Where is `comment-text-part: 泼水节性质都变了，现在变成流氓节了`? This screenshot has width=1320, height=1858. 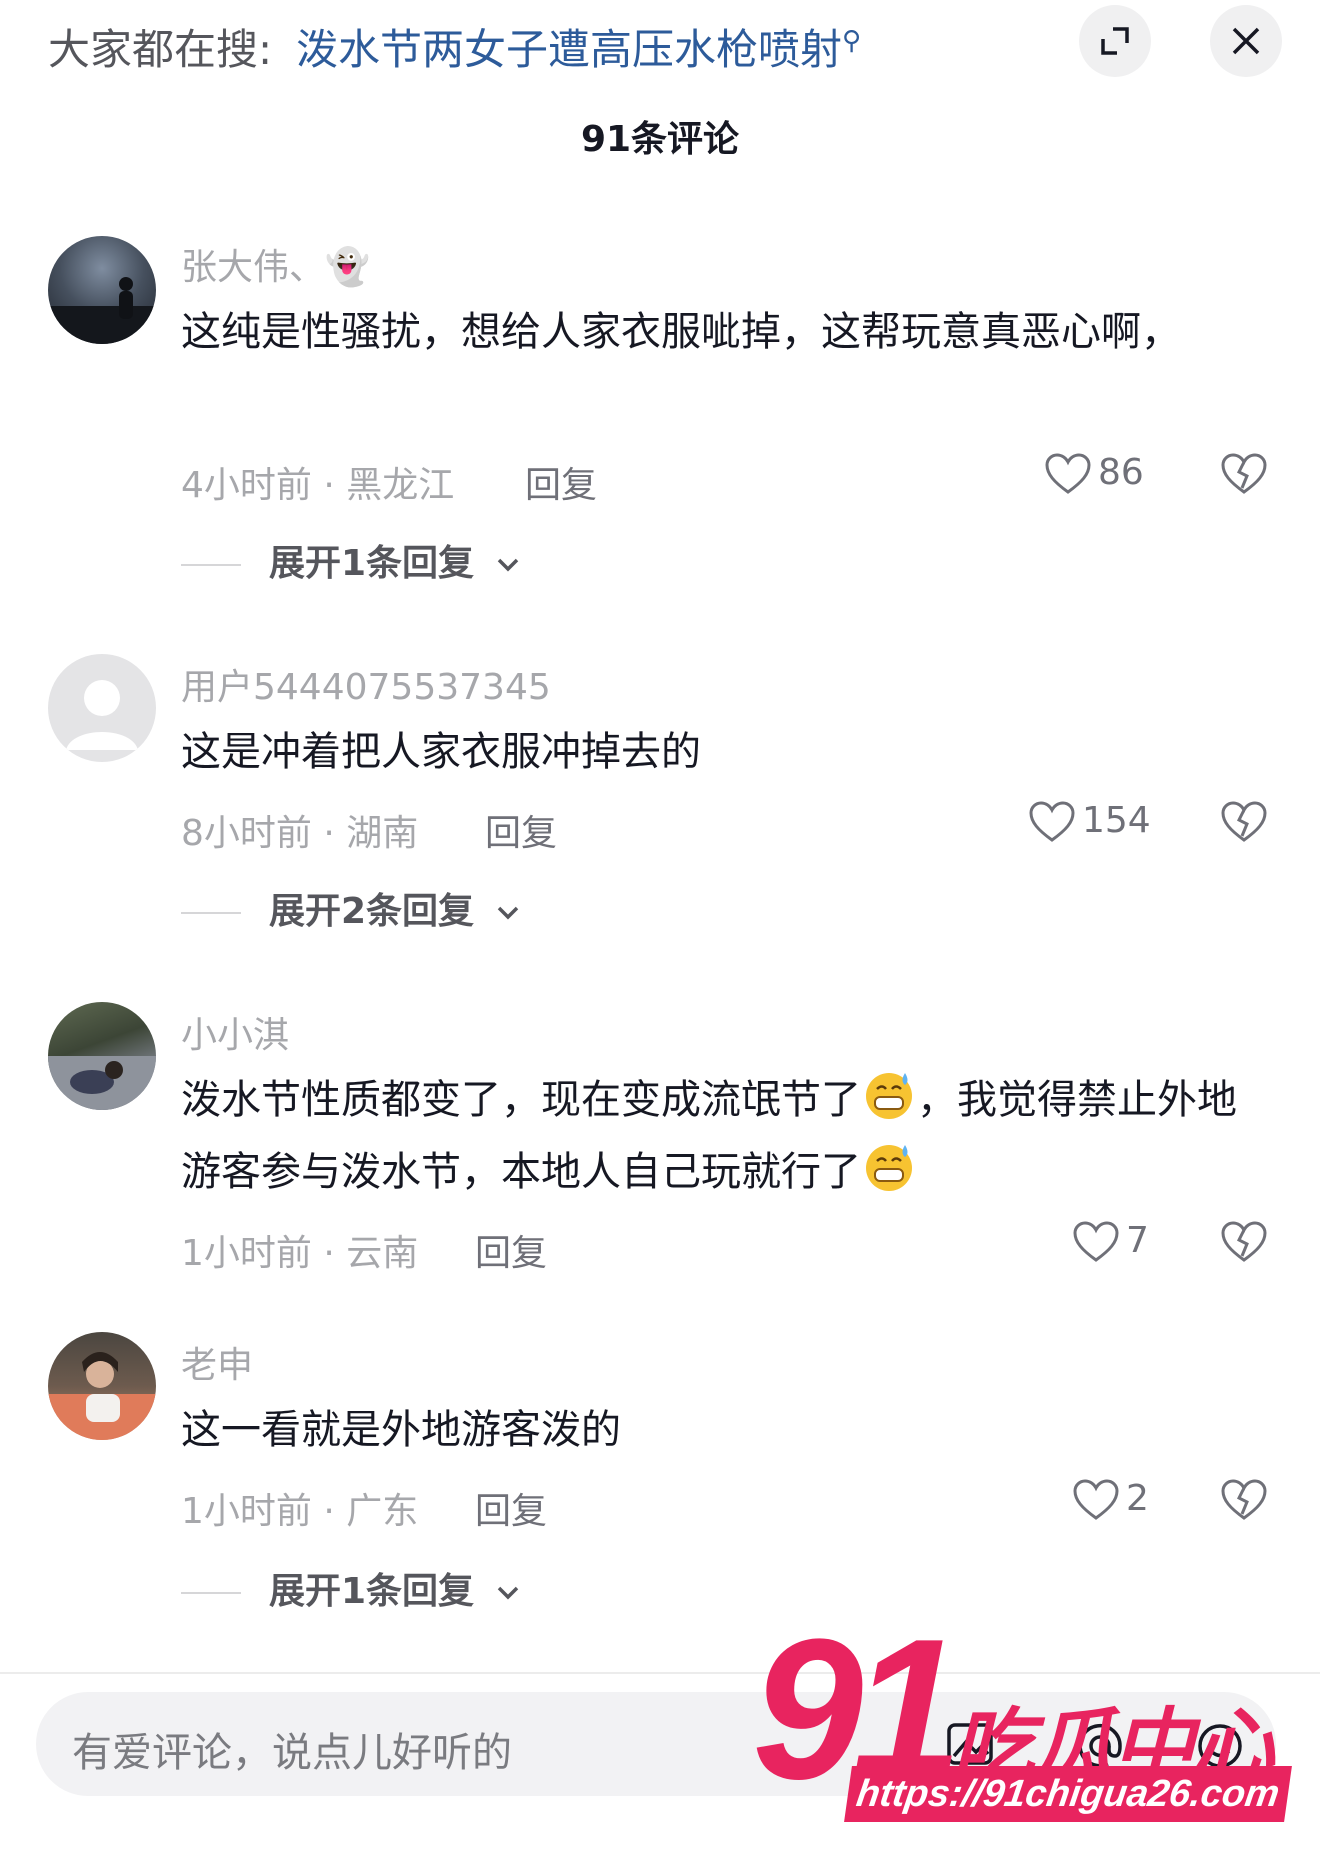
comment-text-part: 泼水节性质都变了，现在变成流氓节了 is located at coordinates (521, 1100).